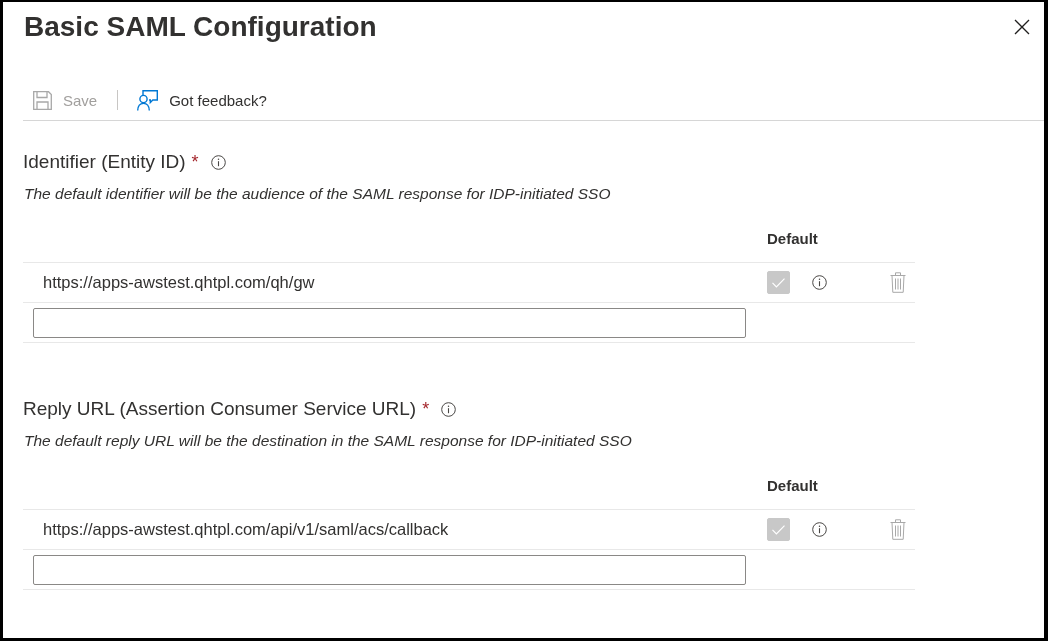  What do you see at coordinates (202, 100) in the screenshot?
I see `feedback-button: Got feedback?` at bounding box center [202, 100].